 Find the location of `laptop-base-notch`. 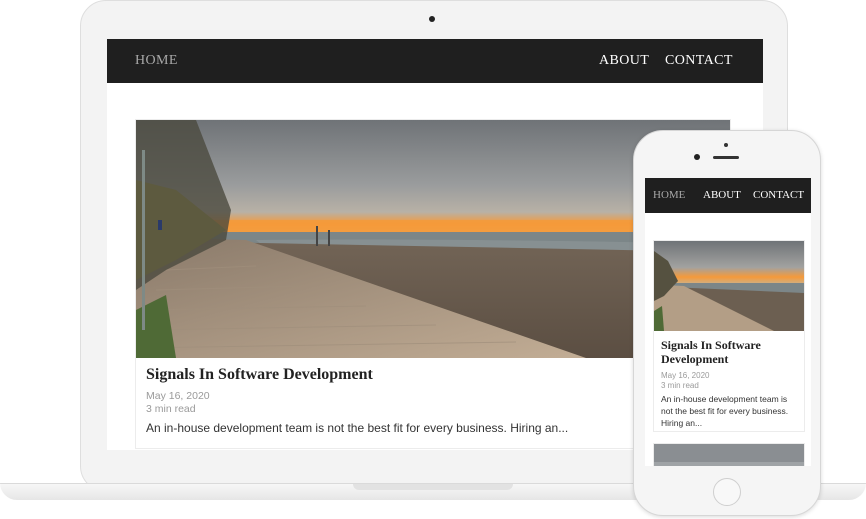

laptop-base-notch is located at coordinates (433, 487).